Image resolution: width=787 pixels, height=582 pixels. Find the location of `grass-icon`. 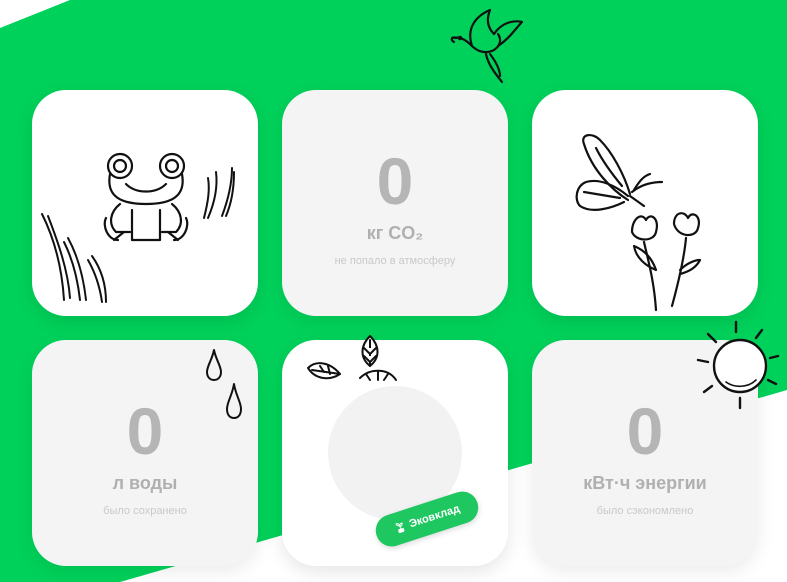

grass-icon is located at coordinates (74, 258).